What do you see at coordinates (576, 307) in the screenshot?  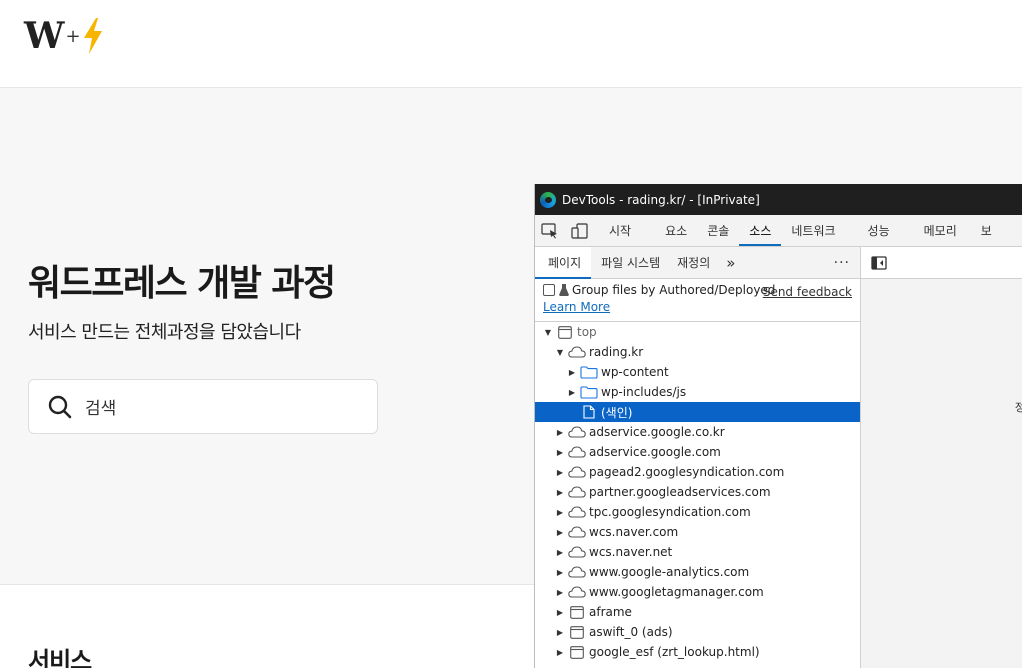 I see `learn-more-link: Learn More` at bounding box center [576, 307].